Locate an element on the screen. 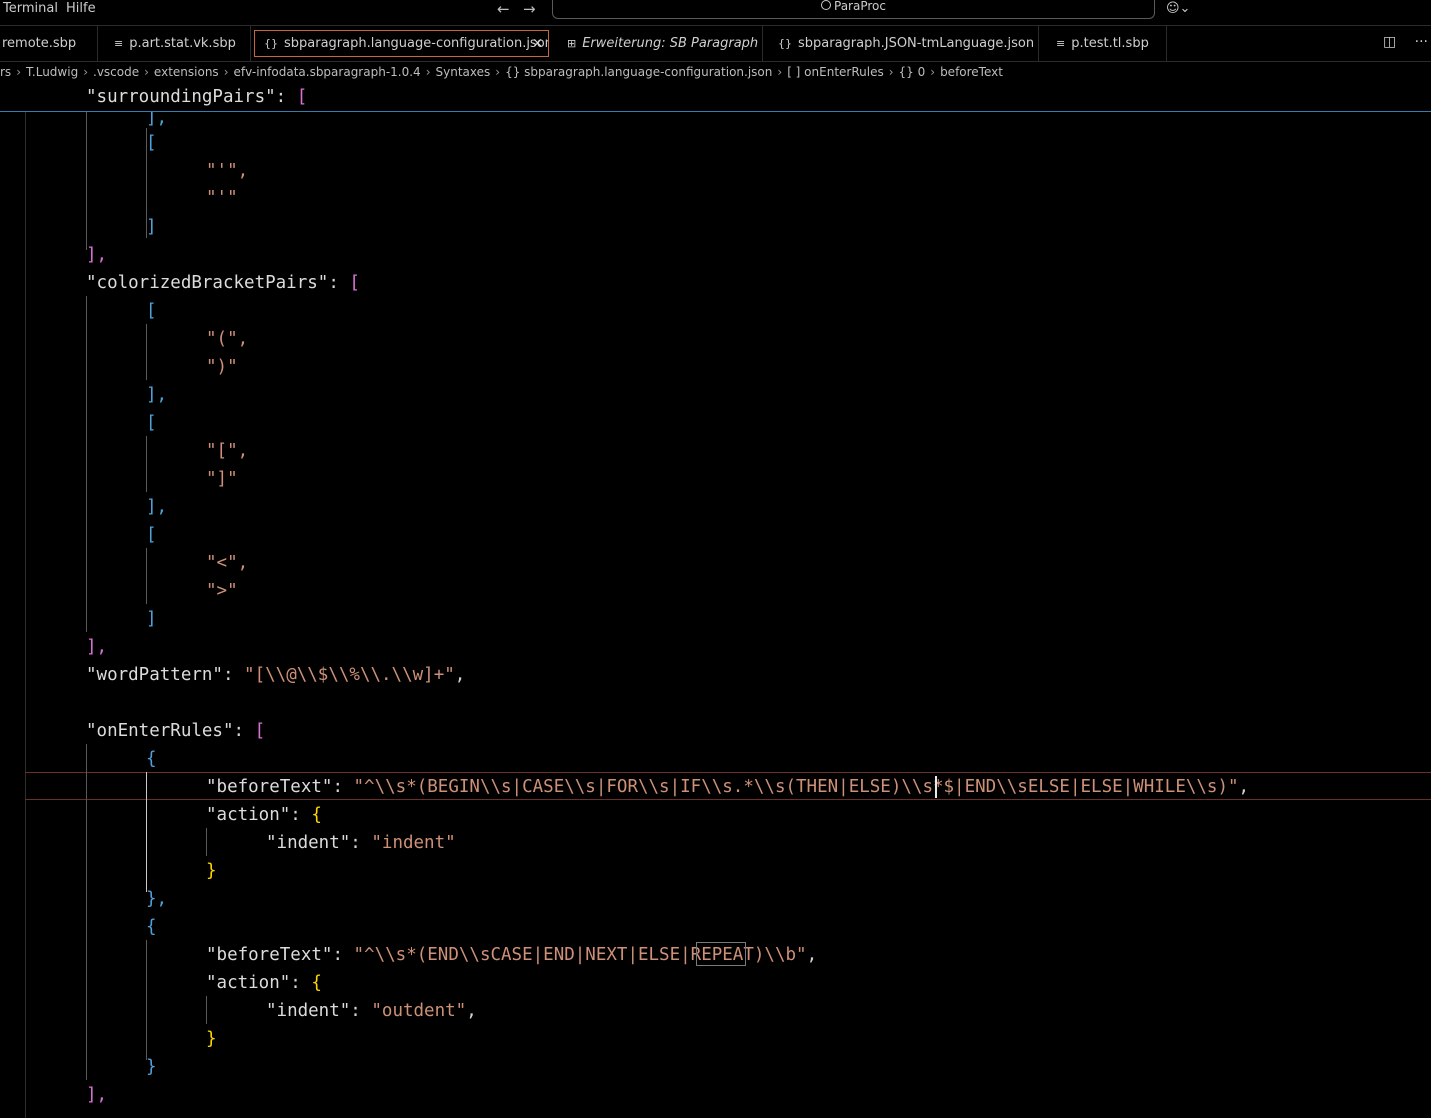 The height and width of the screenshot is (1118, 1431). extension-icon: ⊞ is located at coordinates (572, 43).